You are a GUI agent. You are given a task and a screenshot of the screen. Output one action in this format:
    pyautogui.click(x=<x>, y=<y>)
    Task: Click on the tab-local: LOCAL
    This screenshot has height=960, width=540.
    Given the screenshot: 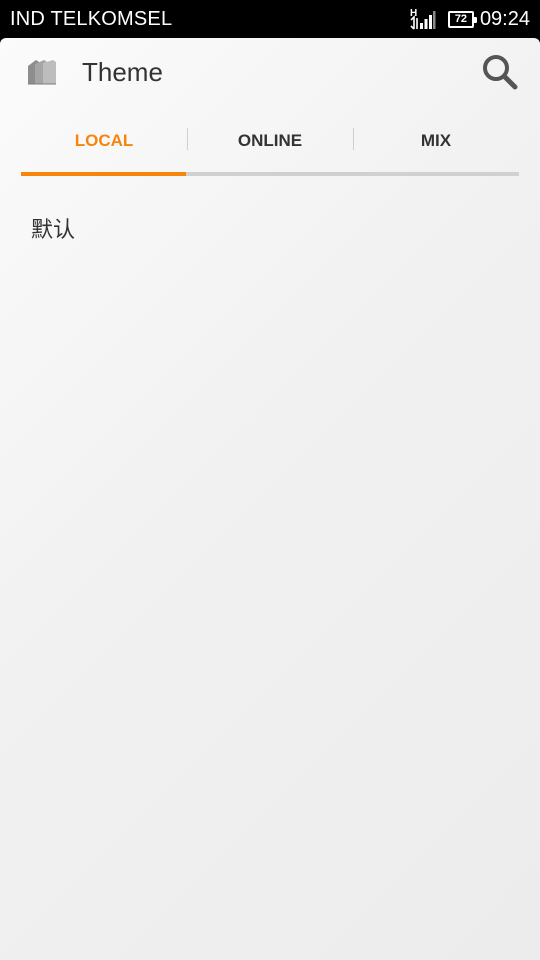 What is the action you would take?
    pyautogui.click(x=104, y=141)
    